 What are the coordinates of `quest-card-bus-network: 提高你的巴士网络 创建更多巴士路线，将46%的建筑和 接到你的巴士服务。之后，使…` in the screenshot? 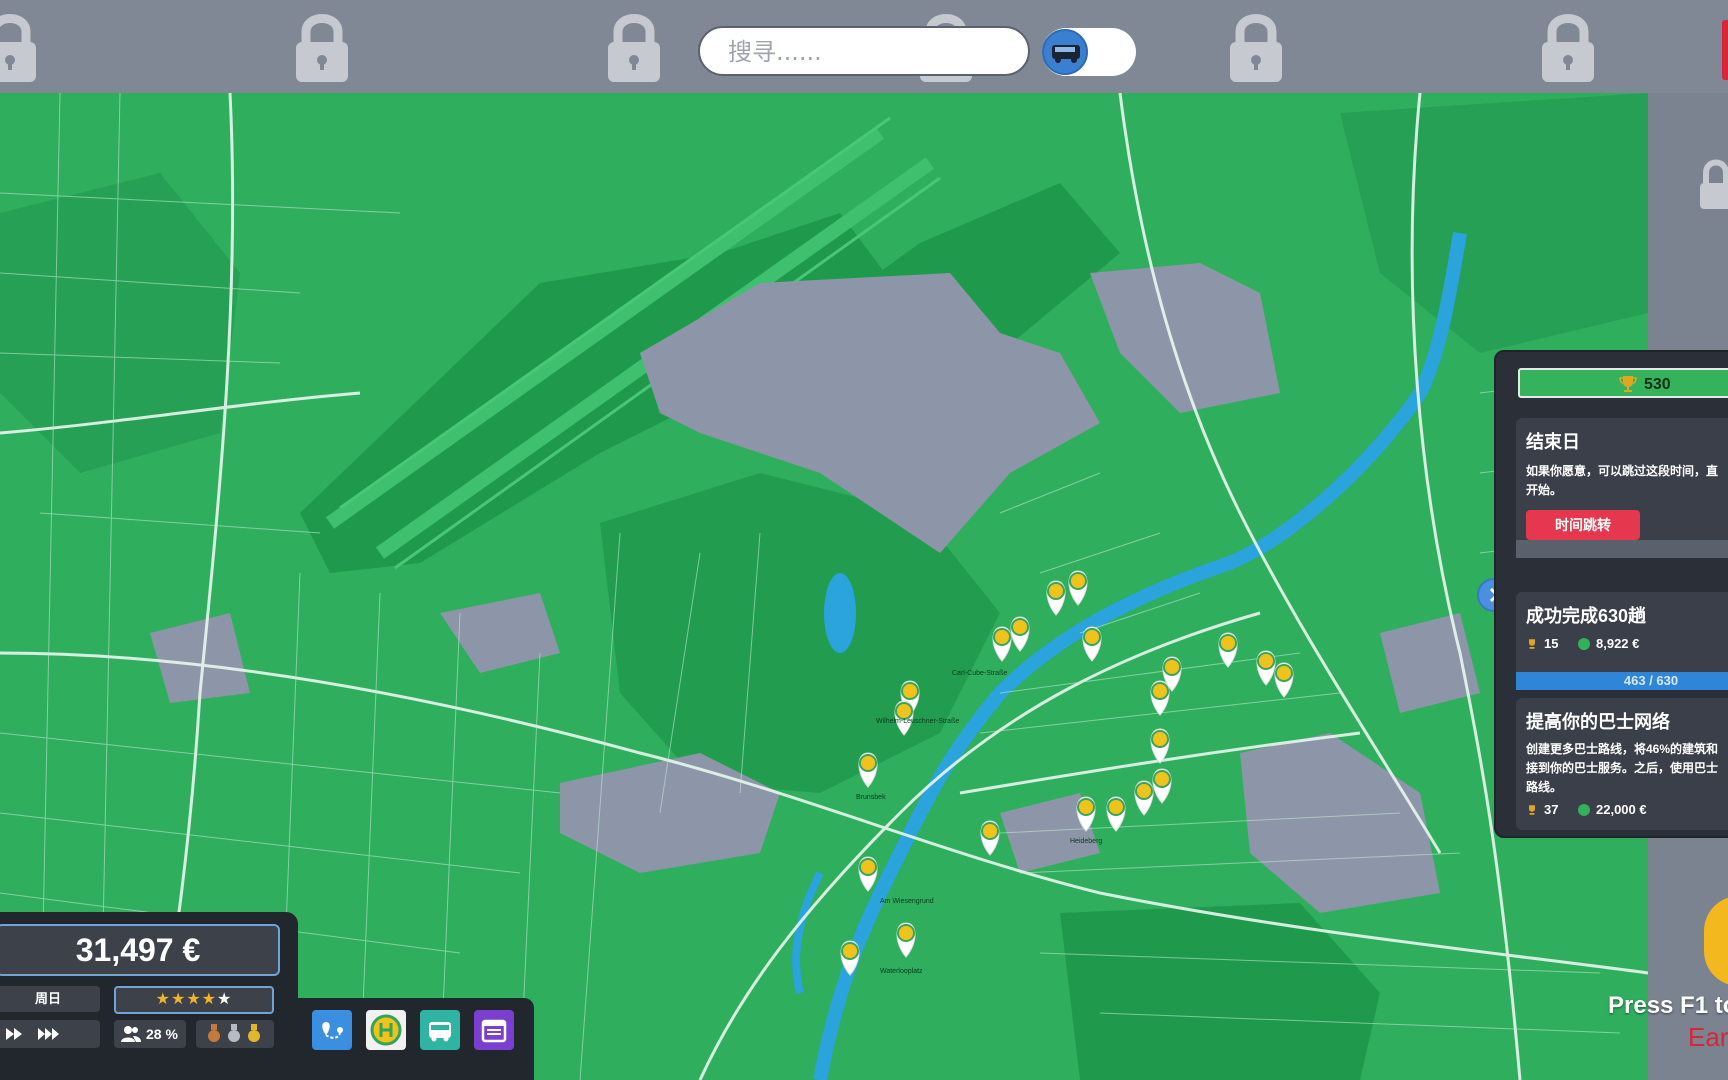 It's located at (1622, 764).